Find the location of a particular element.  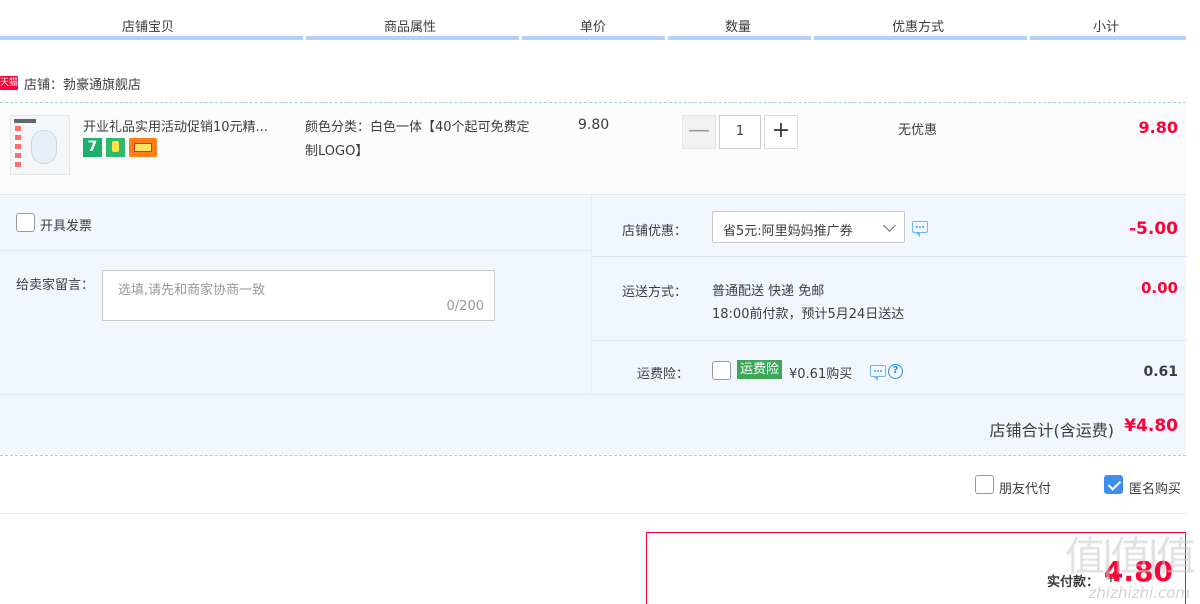

quantity-increase-button: + is located at coordinates (781, 132).